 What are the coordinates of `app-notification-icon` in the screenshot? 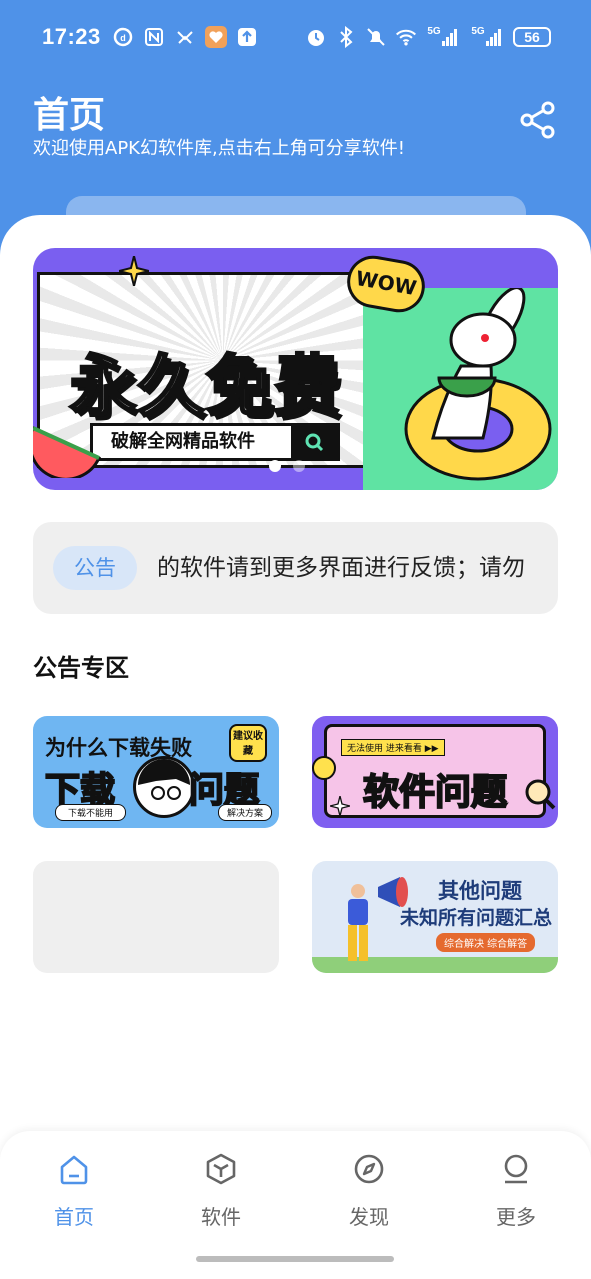 It's located at (185, 37).